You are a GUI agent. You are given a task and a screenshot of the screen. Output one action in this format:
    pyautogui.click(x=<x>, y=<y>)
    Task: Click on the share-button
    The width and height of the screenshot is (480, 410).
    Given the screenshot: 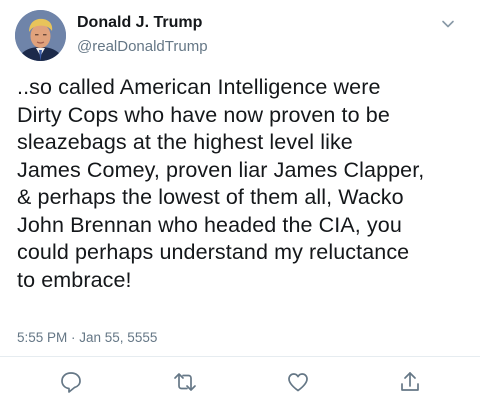 What is the action you would take?
    pyautogui.click(x=410, y=382)
    